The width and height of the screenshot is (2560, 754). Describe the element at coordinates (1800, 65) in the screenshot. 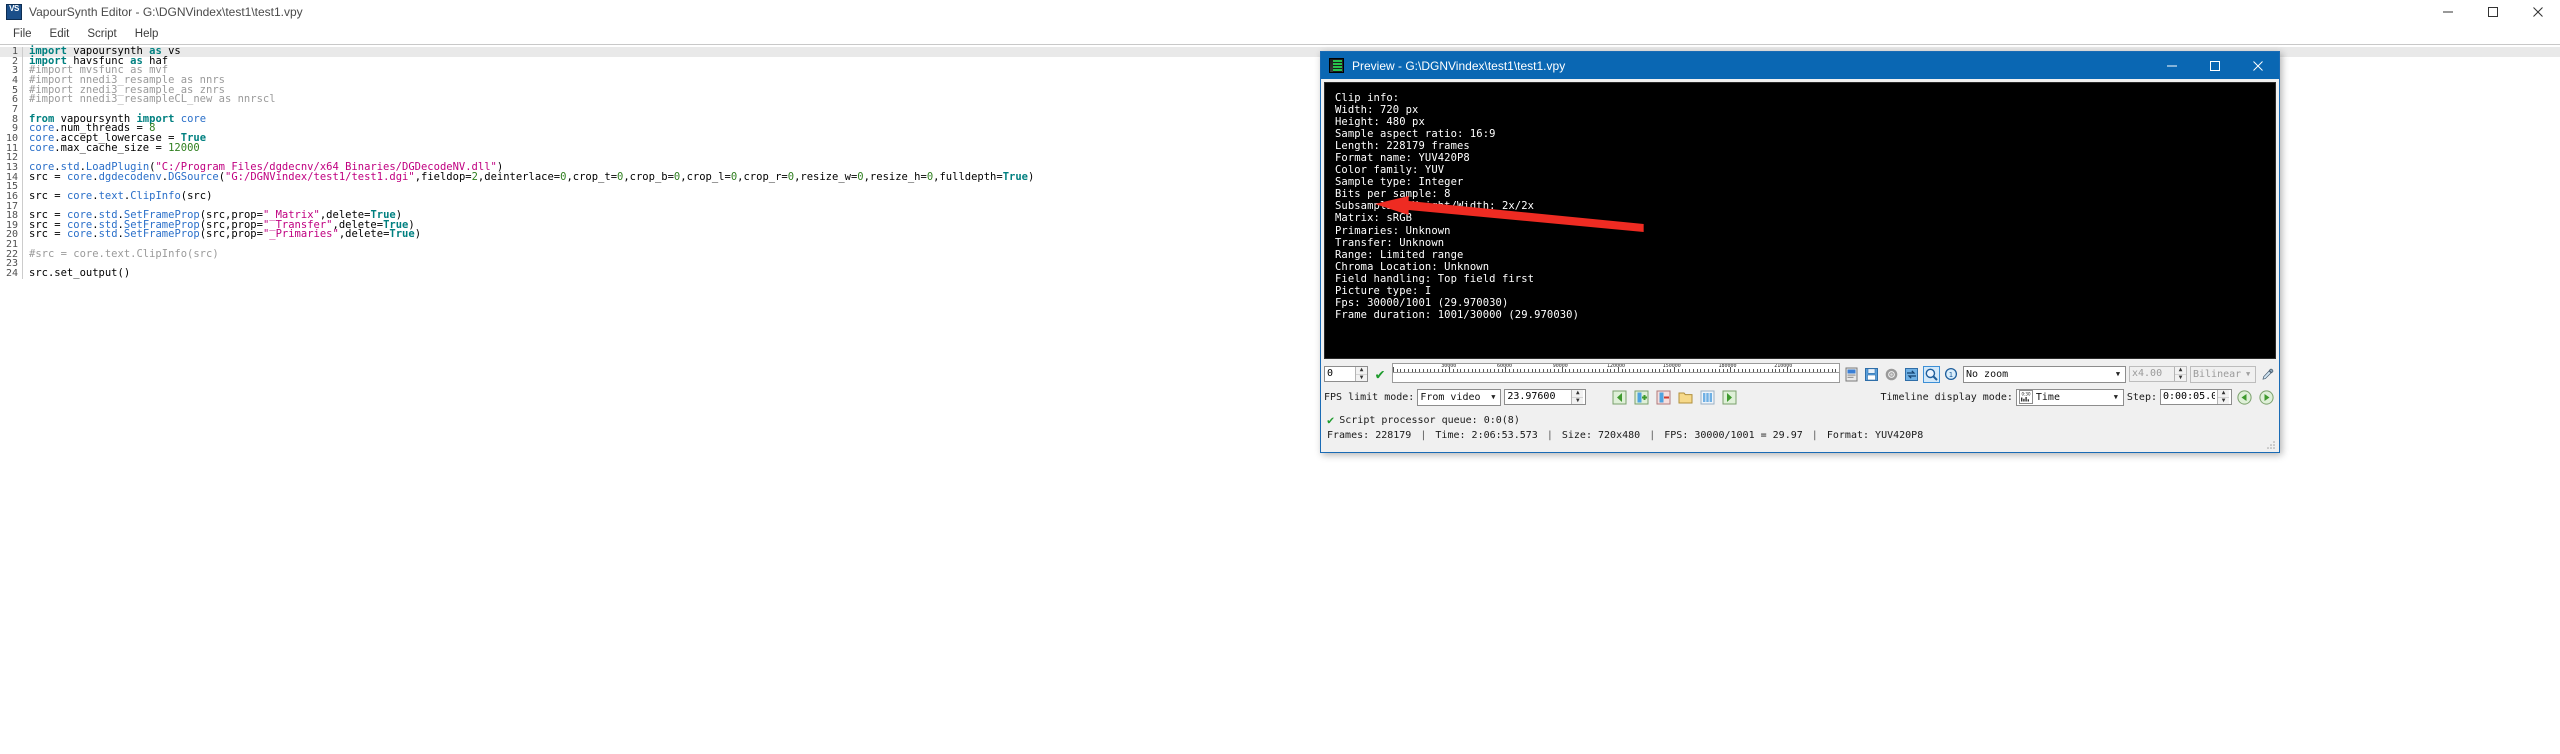

I see `preview-title-bar: Preview - G:\DGNVindex\test1\test1.vpy` at that location.